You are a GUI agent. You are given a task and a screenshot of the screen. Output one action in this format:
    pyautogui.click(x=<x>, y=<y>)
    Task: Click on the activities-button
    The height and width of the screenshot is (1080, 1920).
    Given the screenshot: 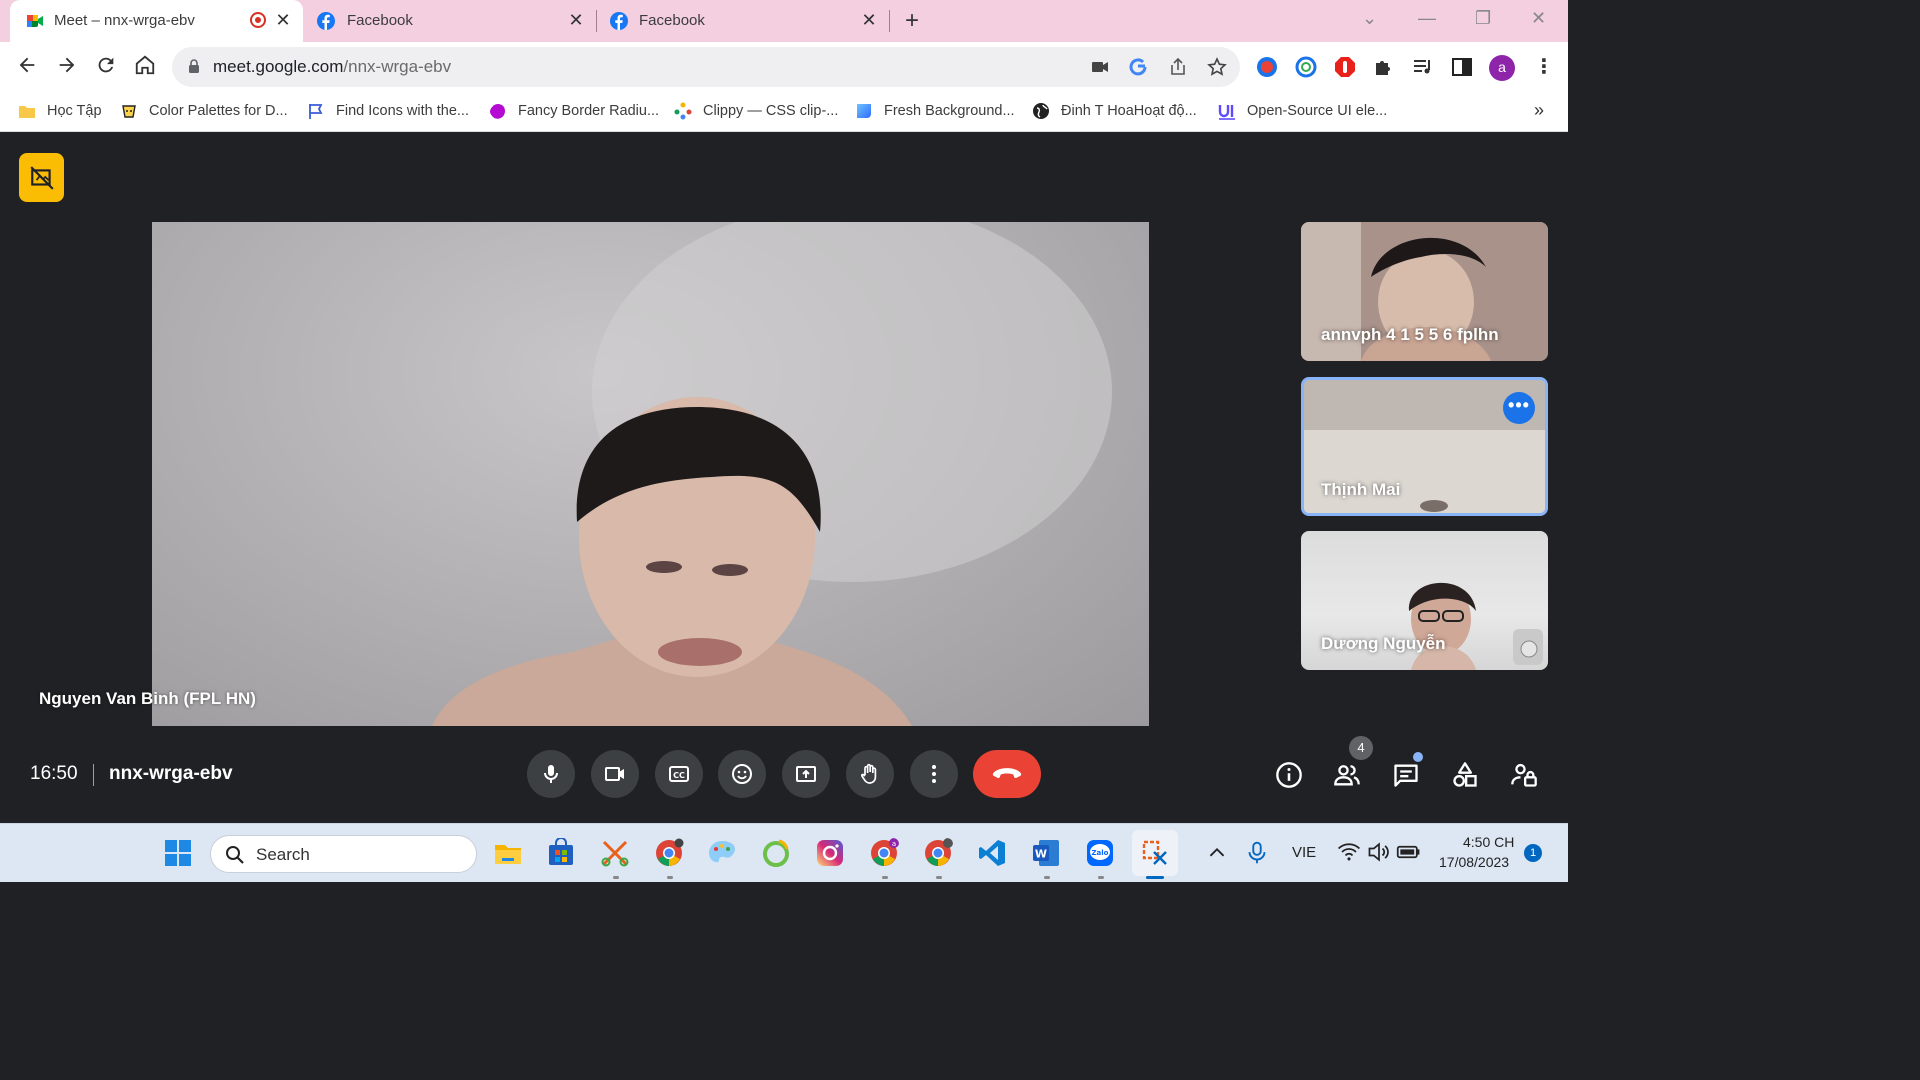 What is the action you would take?
    pyautogui.click(x=1465, y=775)
    